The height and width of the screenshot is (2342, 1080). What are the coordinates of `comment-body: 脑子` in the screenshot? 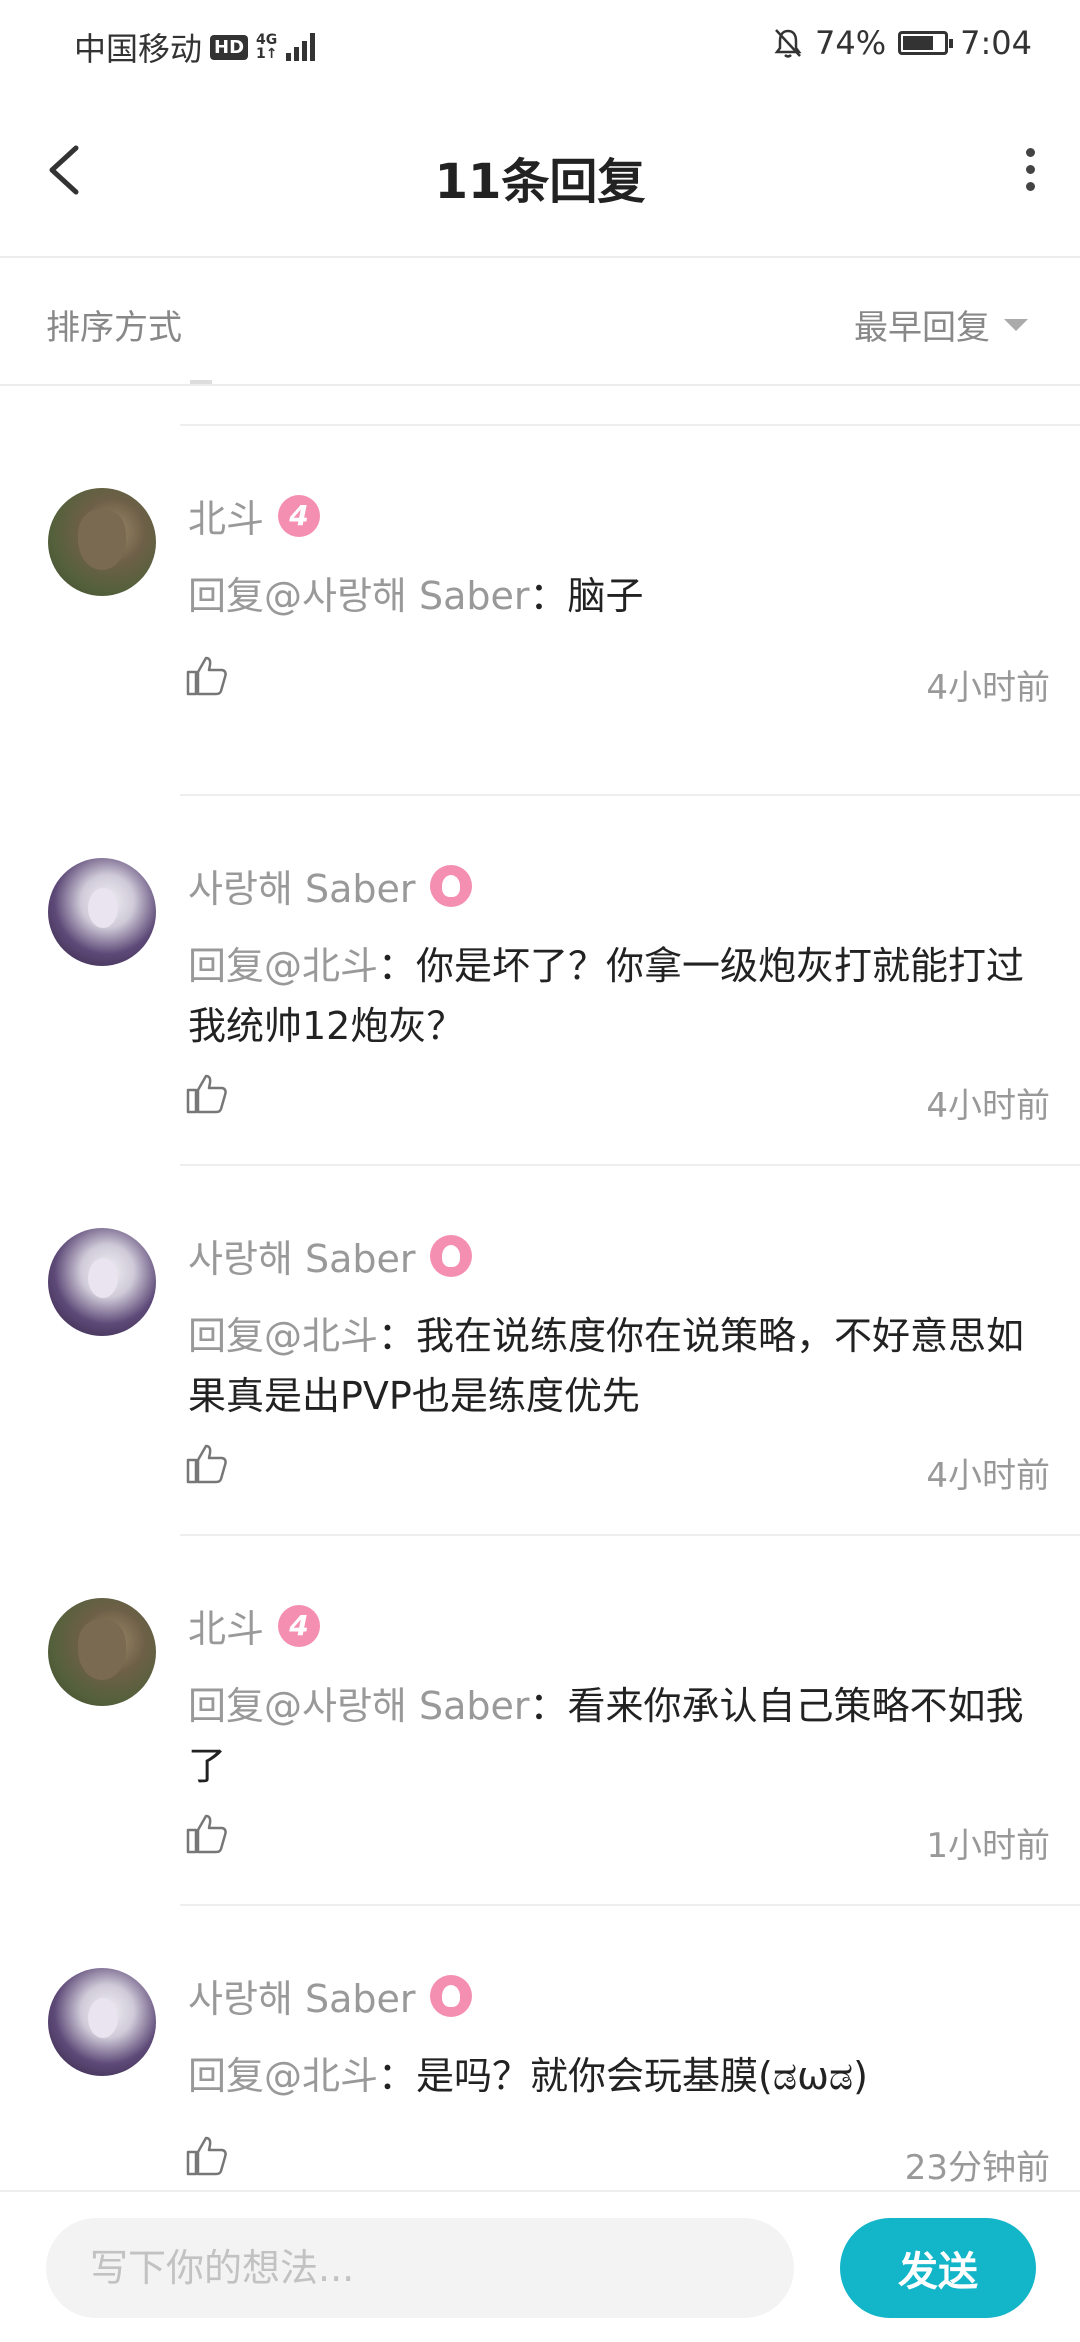 It's located at (605, 596).